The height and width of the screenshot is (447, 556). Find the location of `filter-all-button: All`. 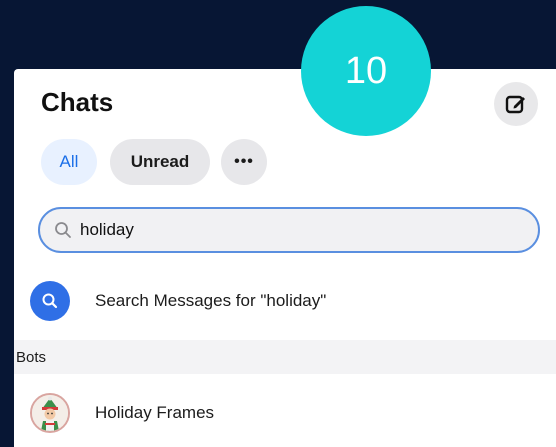

filter-all-button: All is located at coordinates (69, 162).